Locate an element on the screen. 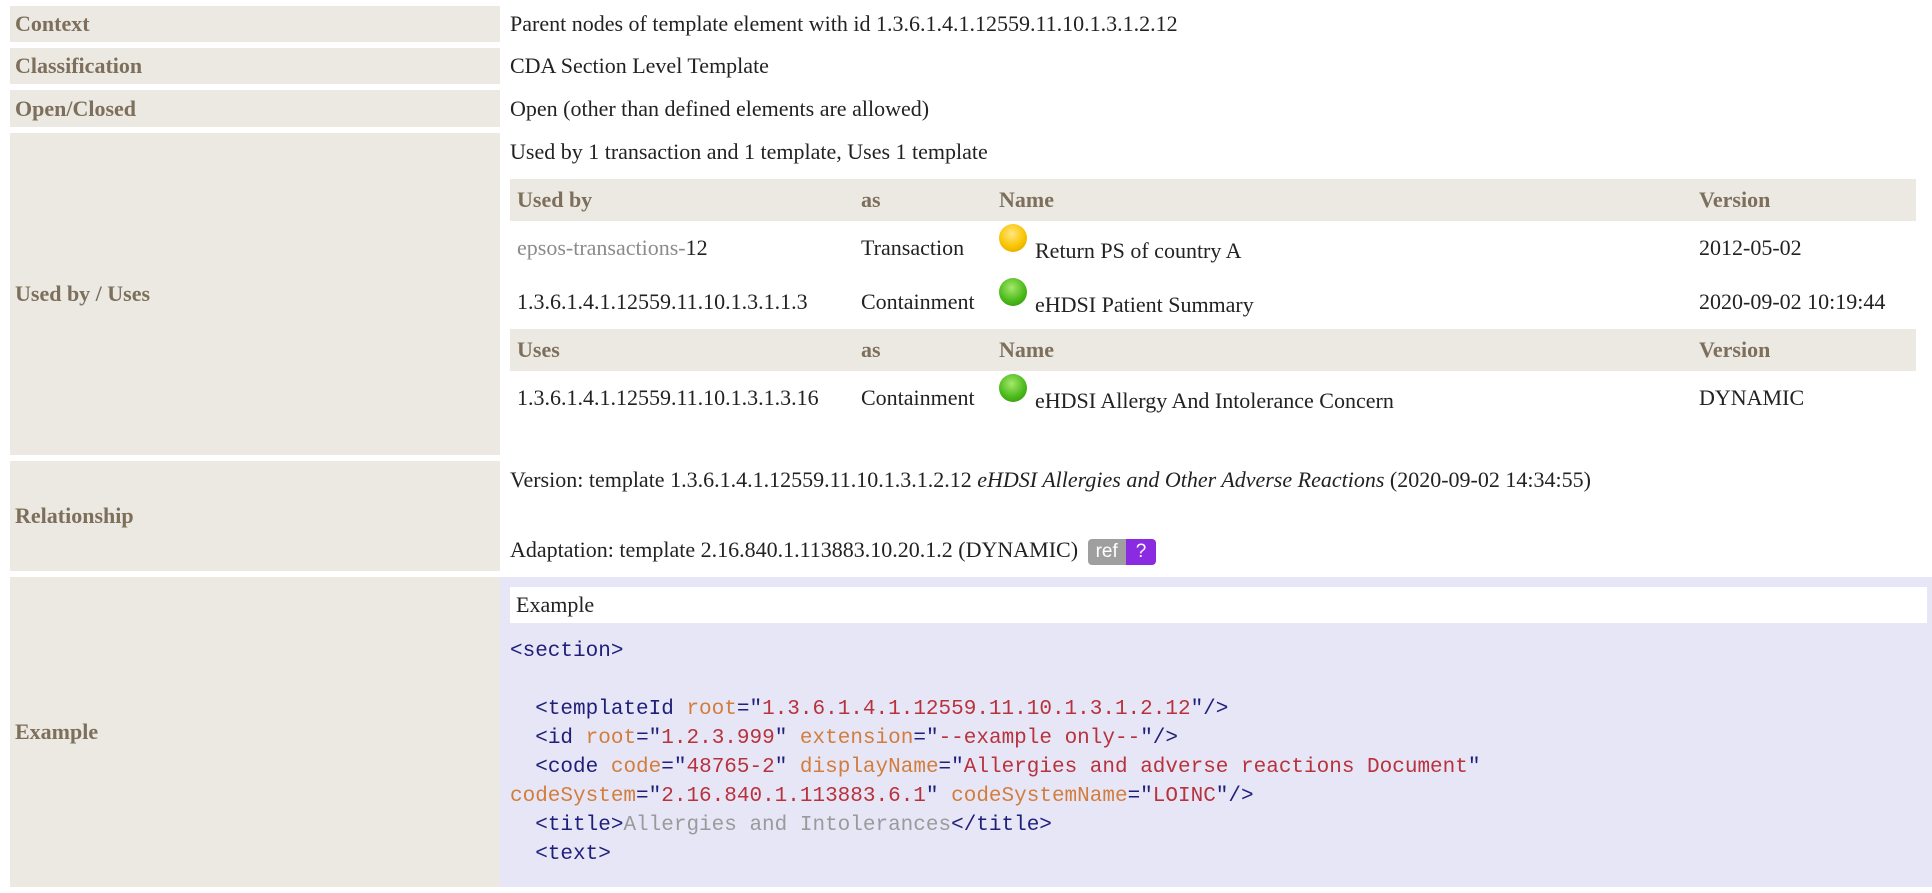 The image size is (1932, 893). open-closed-label: Open/Closed is located at coordinates (255, 108).